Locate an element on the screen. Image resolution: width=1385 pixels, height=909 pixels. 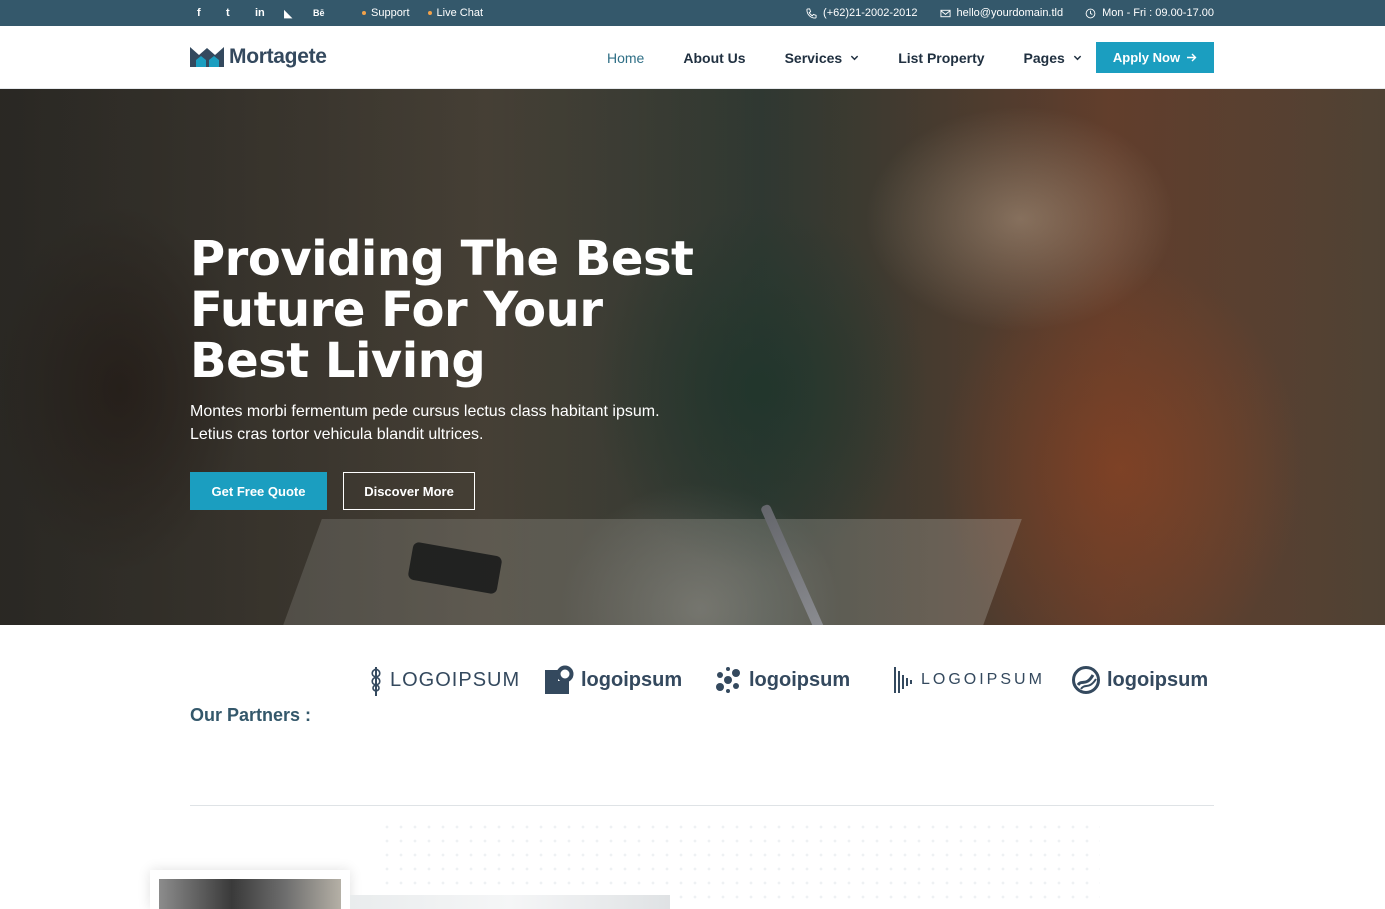
partner-logo-1: LOGOIPSUM is located at coordinates (444, 680).